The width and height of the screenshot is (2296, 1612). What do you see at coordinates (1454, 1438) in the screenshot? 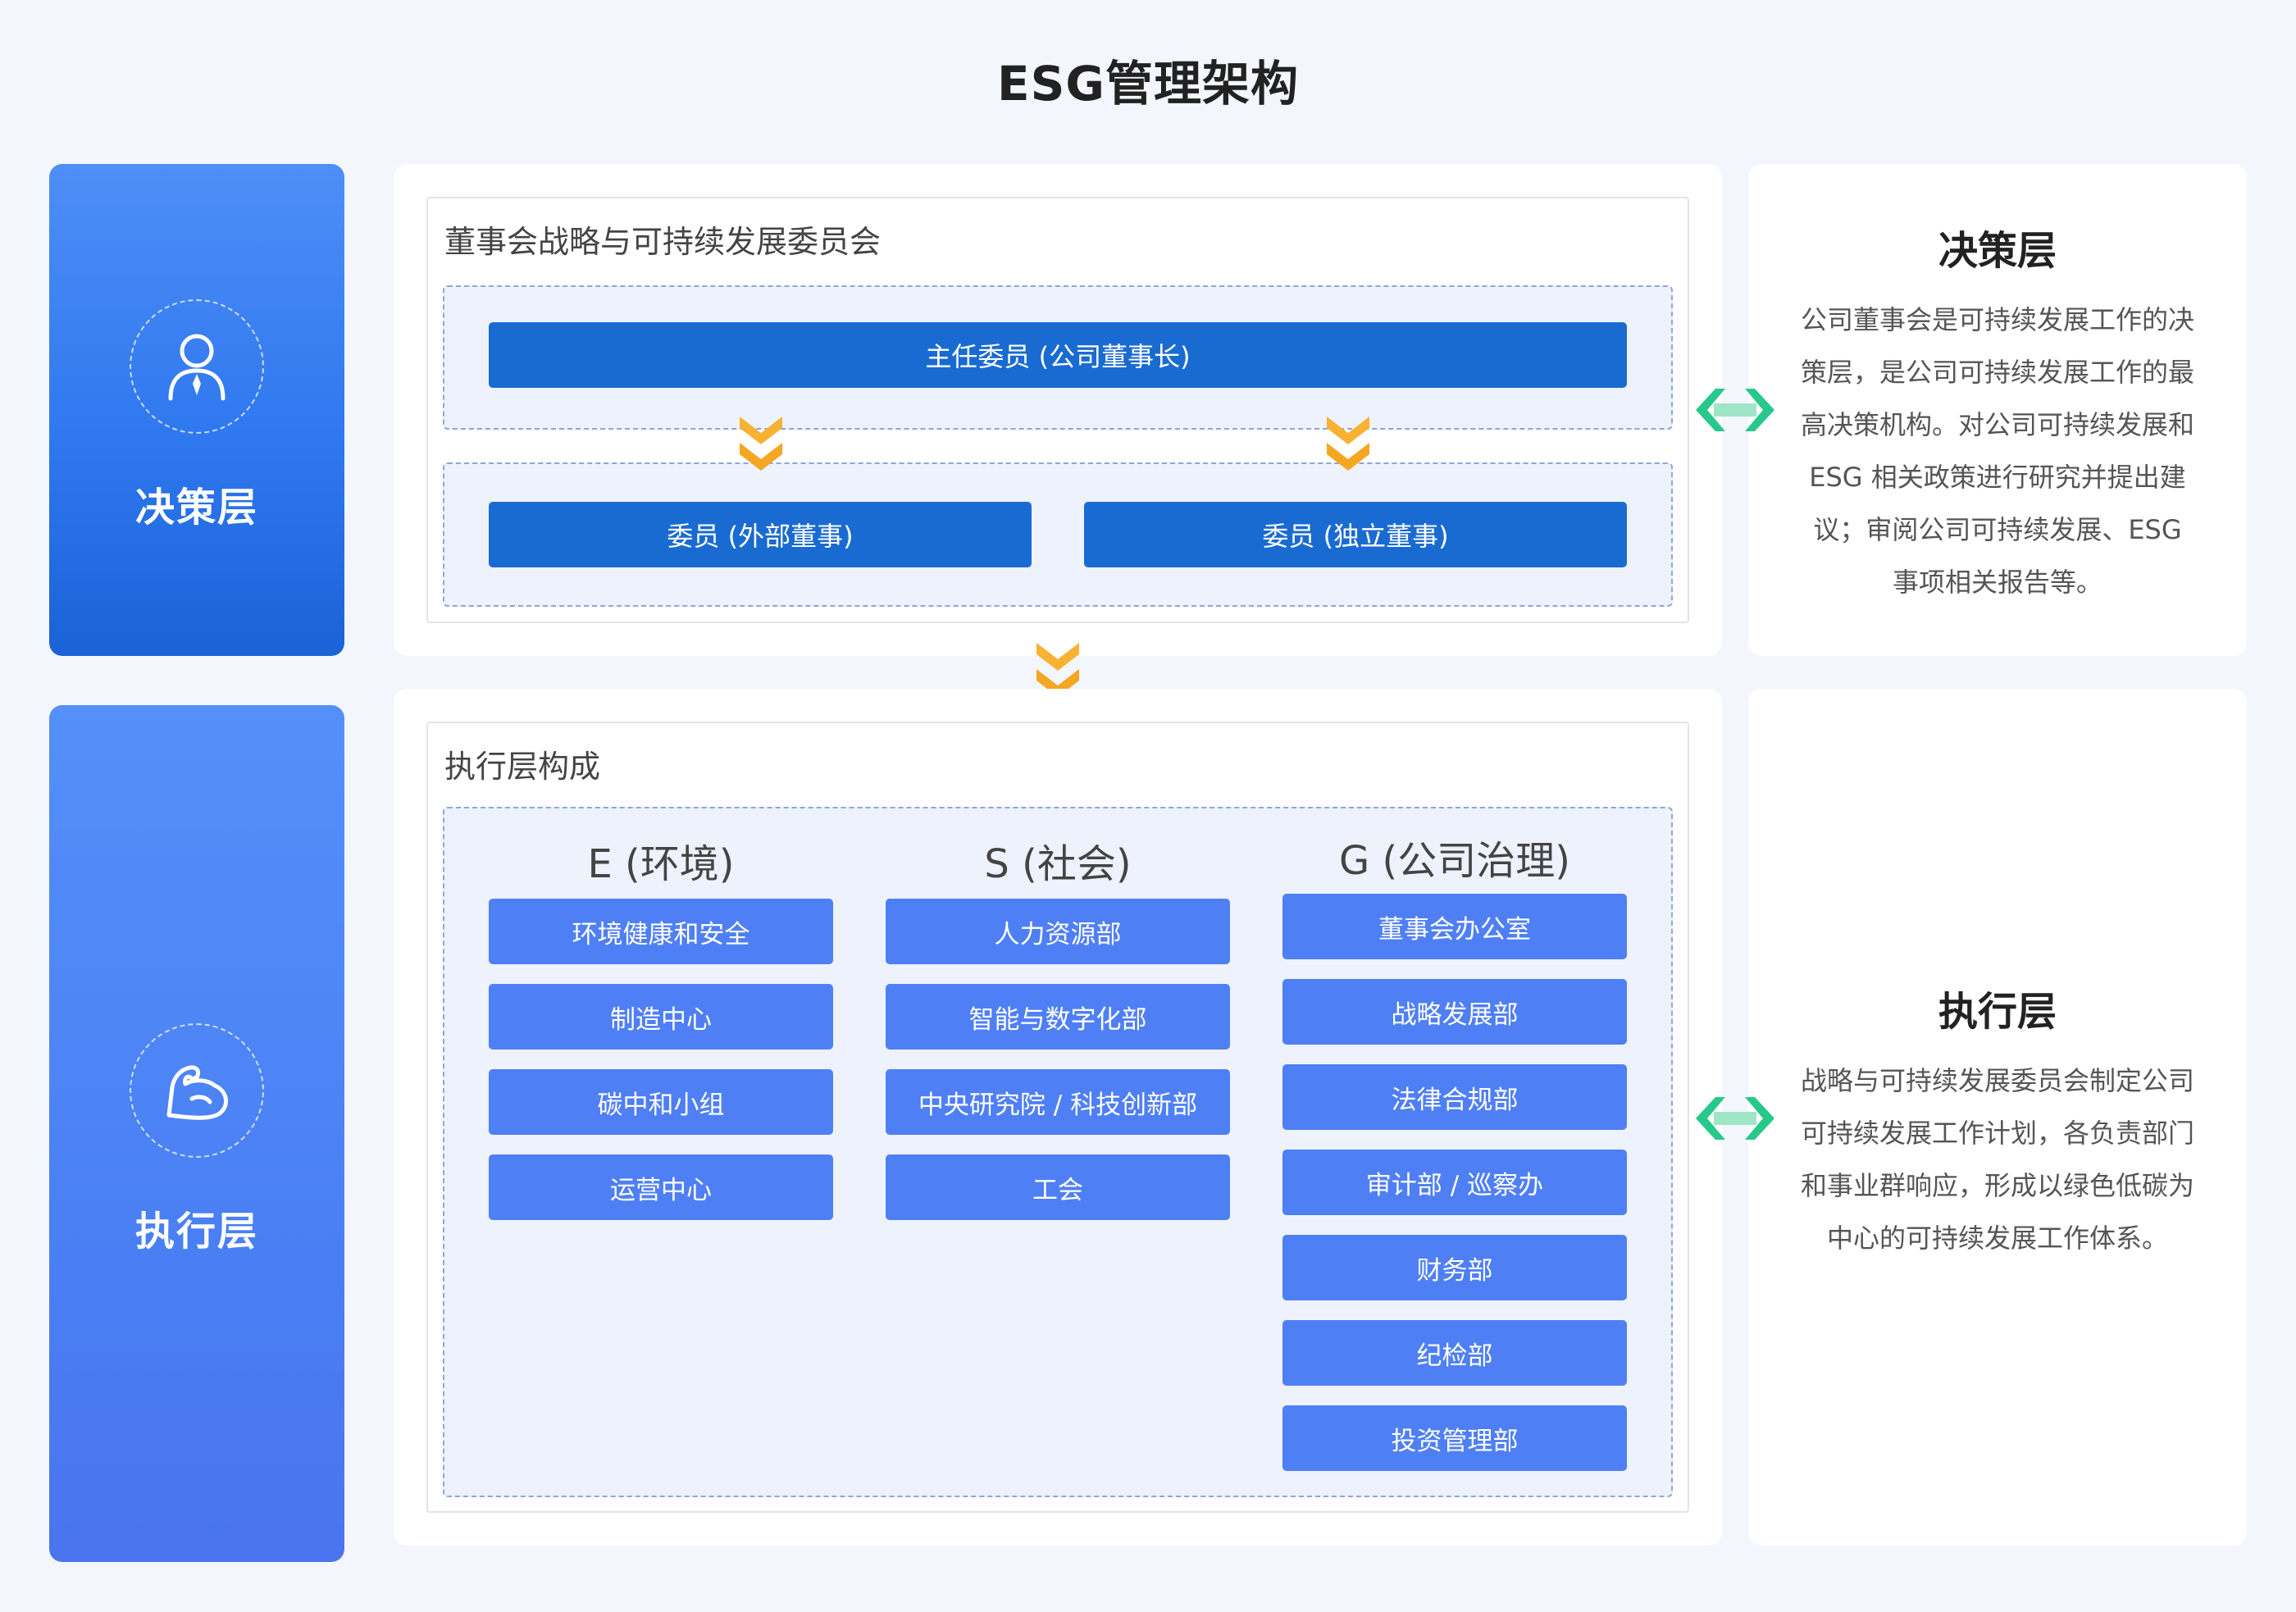
I see `dept-box: 投资管理部` at bounding box center [1454, 1438].